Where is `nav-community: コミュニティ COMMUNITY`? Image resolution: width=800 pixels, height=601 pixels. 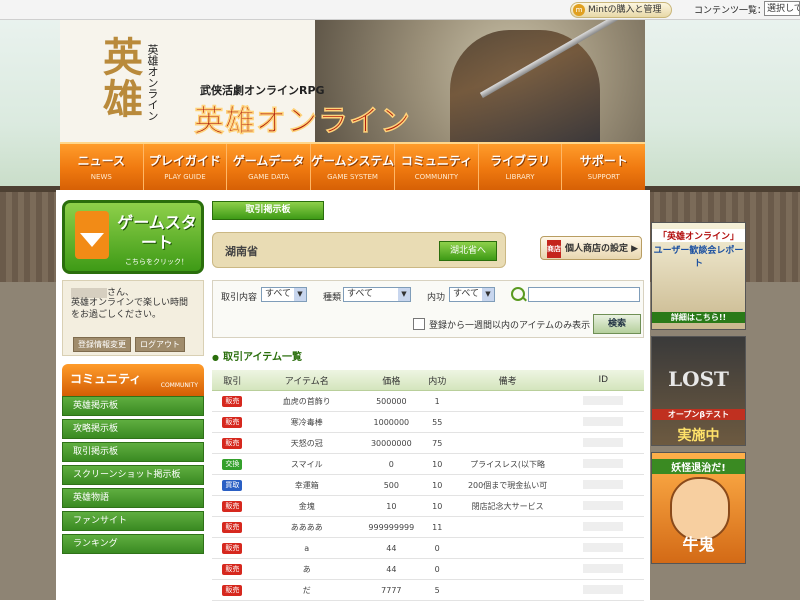 nav-community: コミュニティ COMMUNITY is located at coordinates (437, 168).